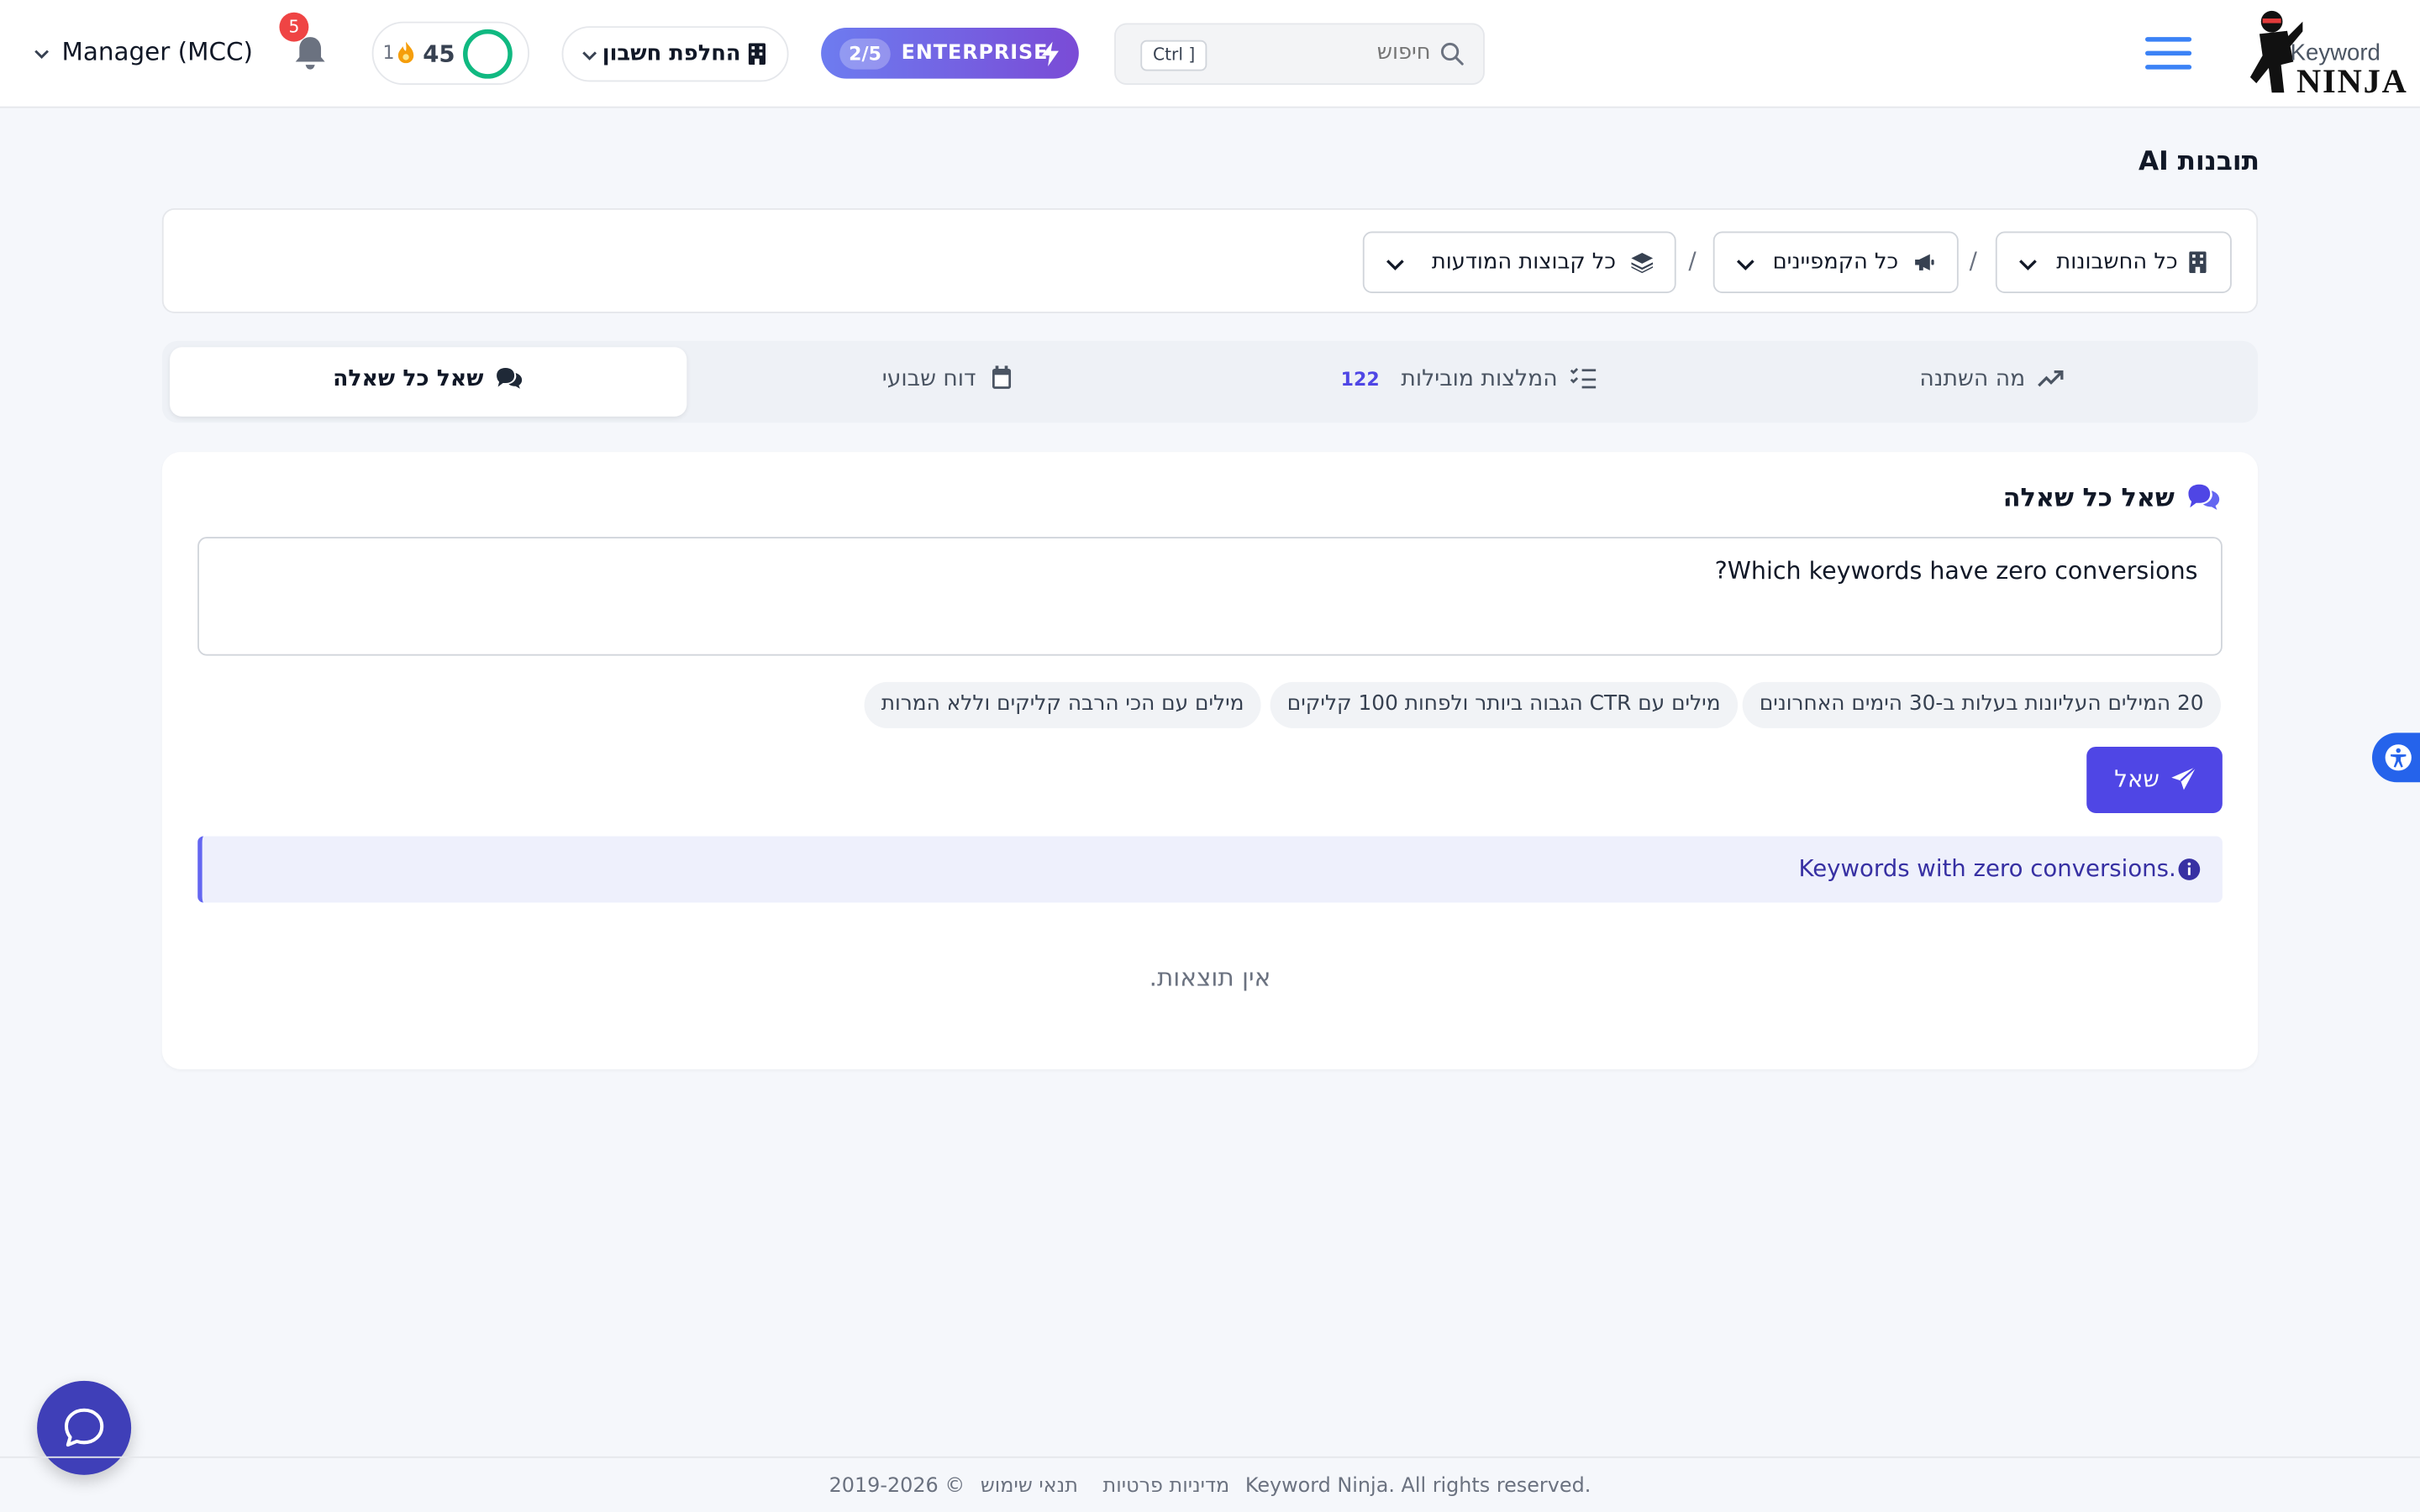 The image size is (2420, 1512). What do you see at coordinates (2117, 262) in the screenshot?
I see `accounts-filter-label: כל החשבונות` at bounding box center [2117, 262].